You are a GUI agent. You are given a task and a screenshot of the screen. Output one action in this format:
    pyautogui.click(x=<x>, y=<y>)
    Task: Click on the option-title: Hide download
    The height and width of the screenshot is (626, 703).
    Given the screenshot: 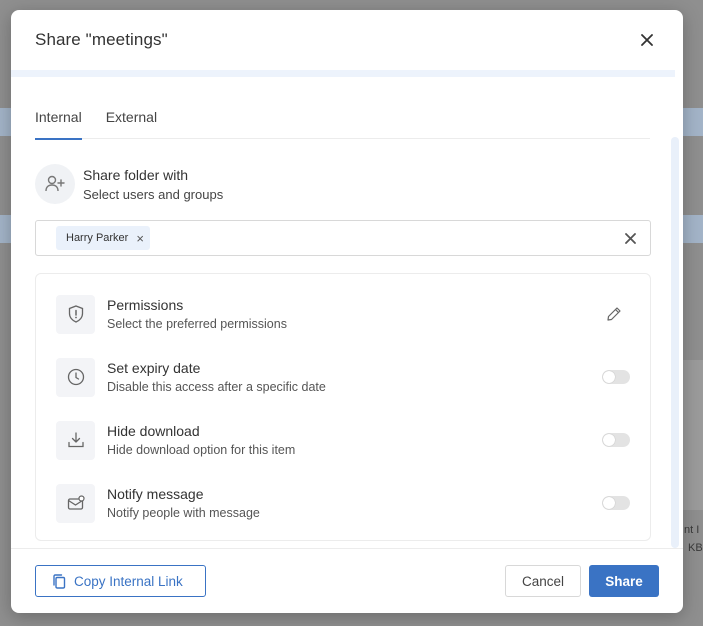 What is the action you would take?
    pyautogui.click(x=153, y=431)
    